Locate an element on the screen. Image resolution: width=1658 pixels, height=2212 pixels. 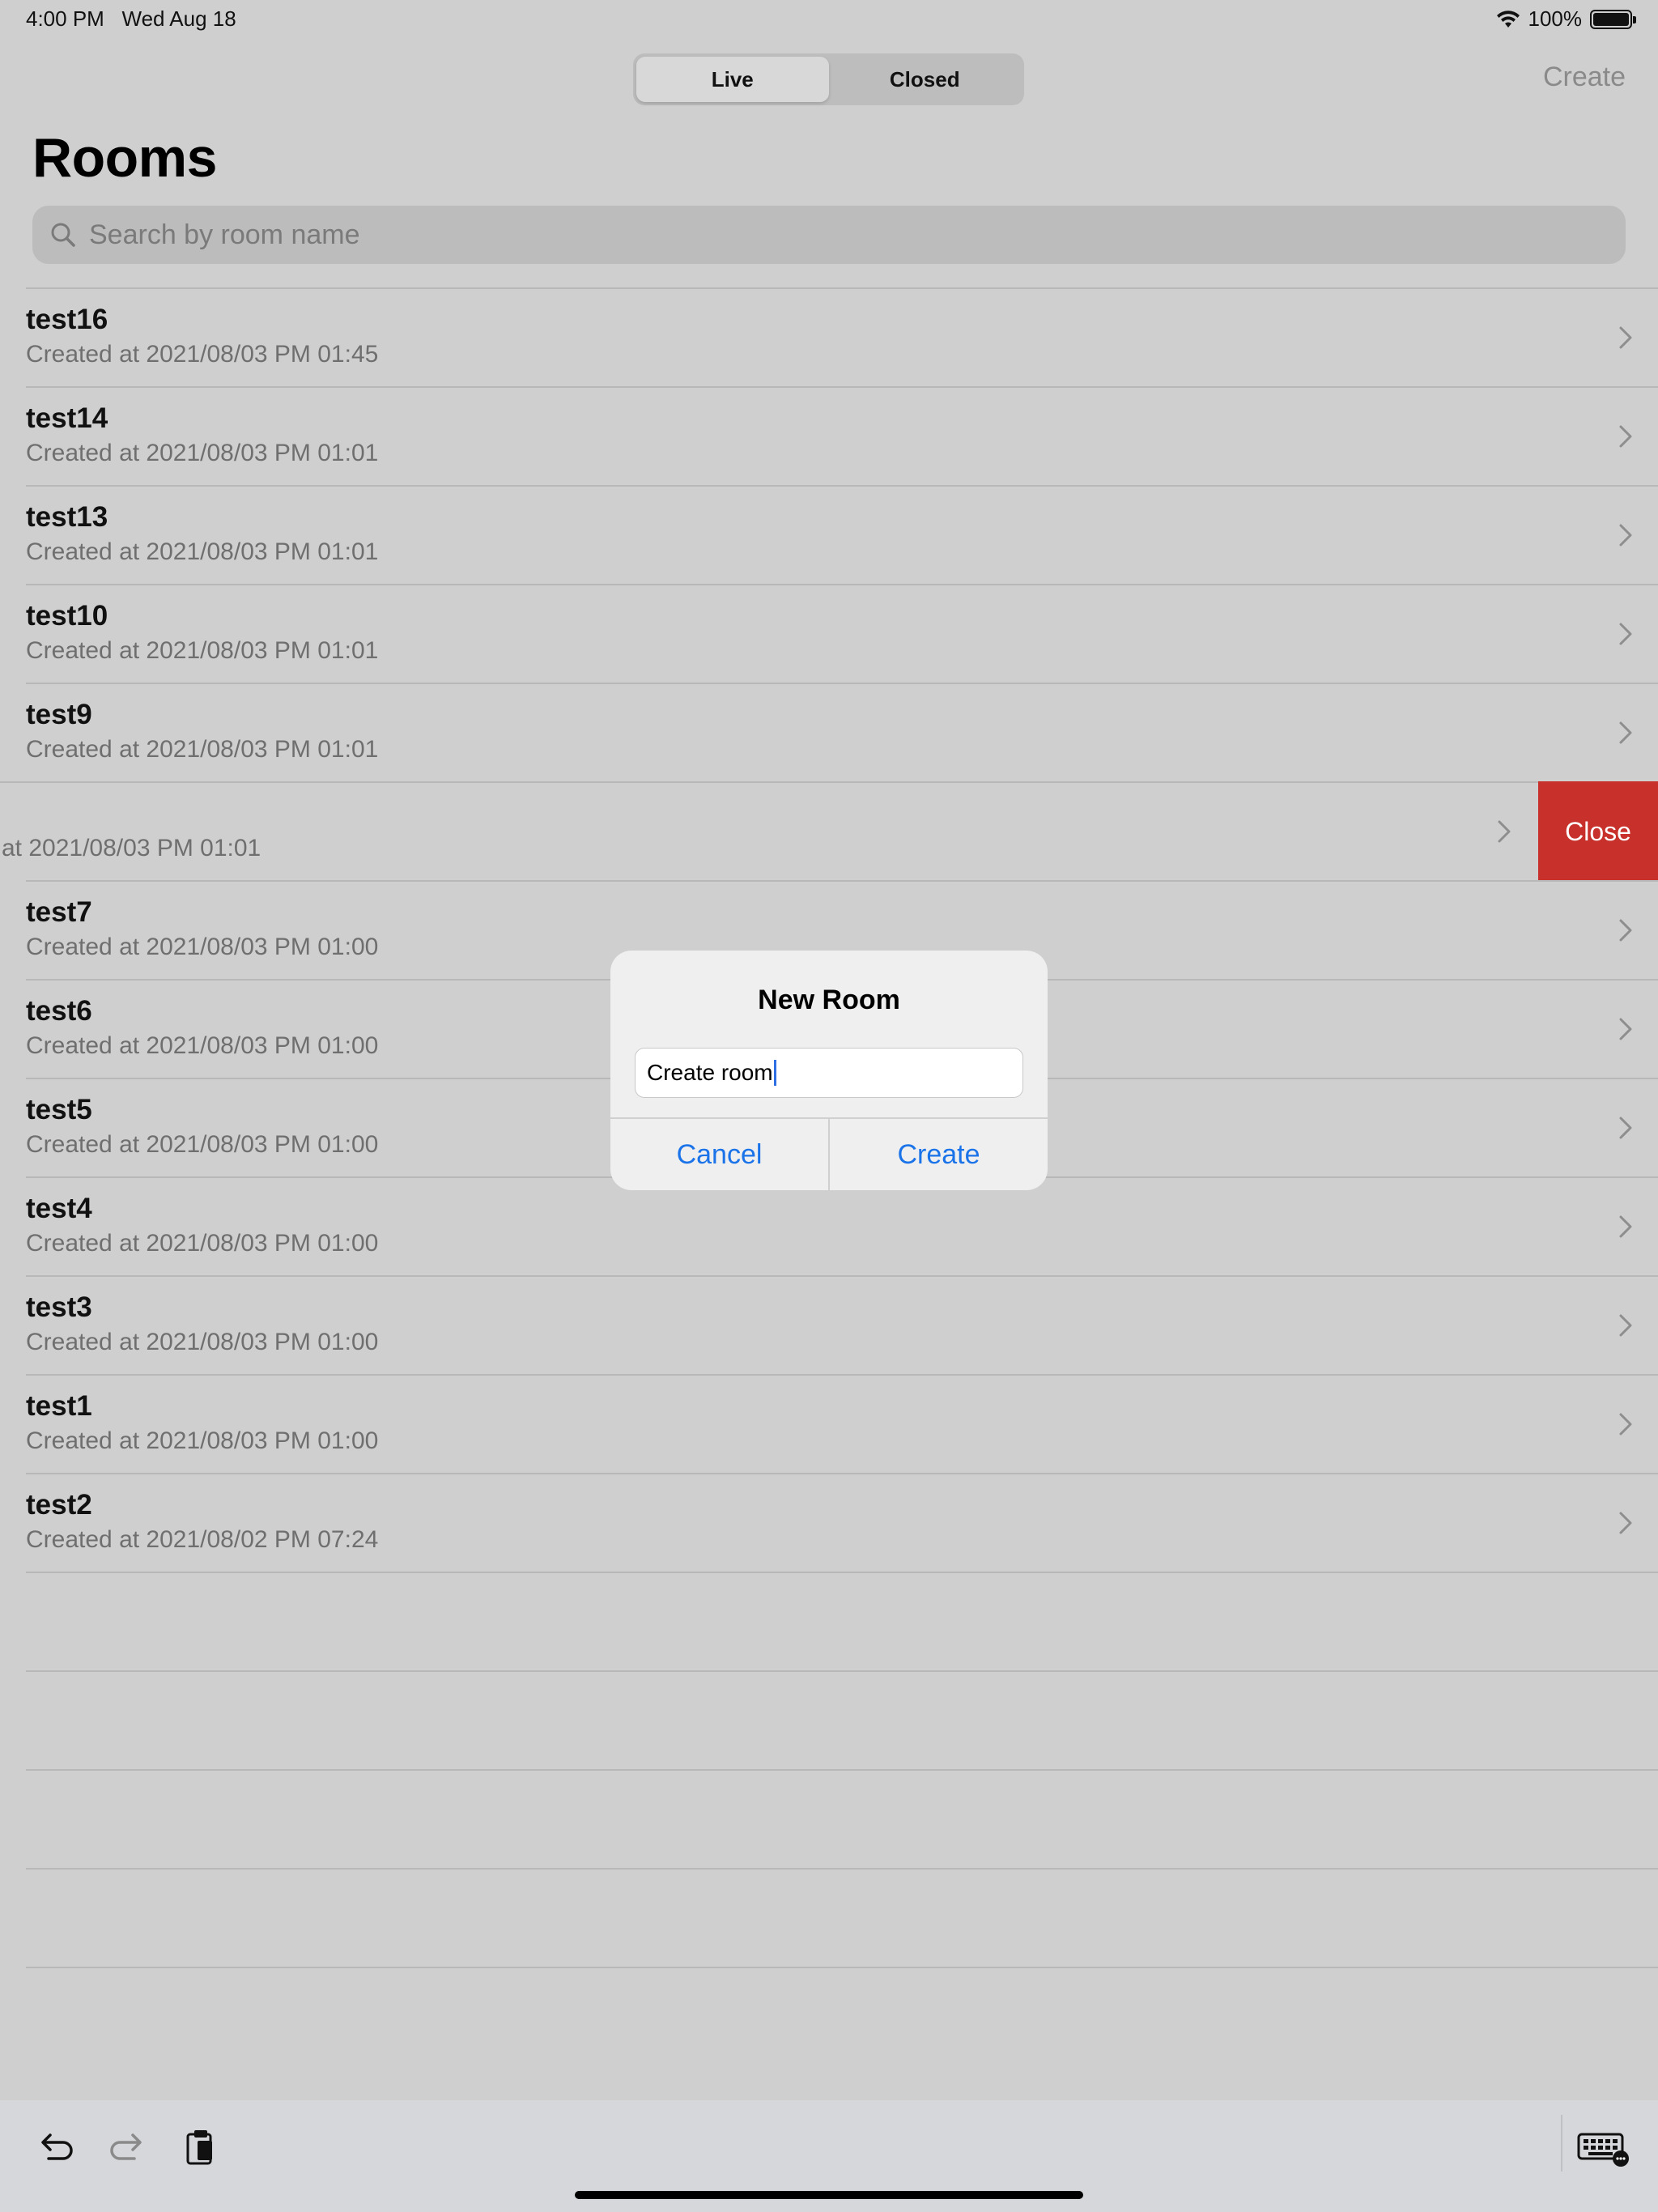
room-row-swiped: at 2021/08/03 PM 01:01 Close is located at coordinates (829, 832).